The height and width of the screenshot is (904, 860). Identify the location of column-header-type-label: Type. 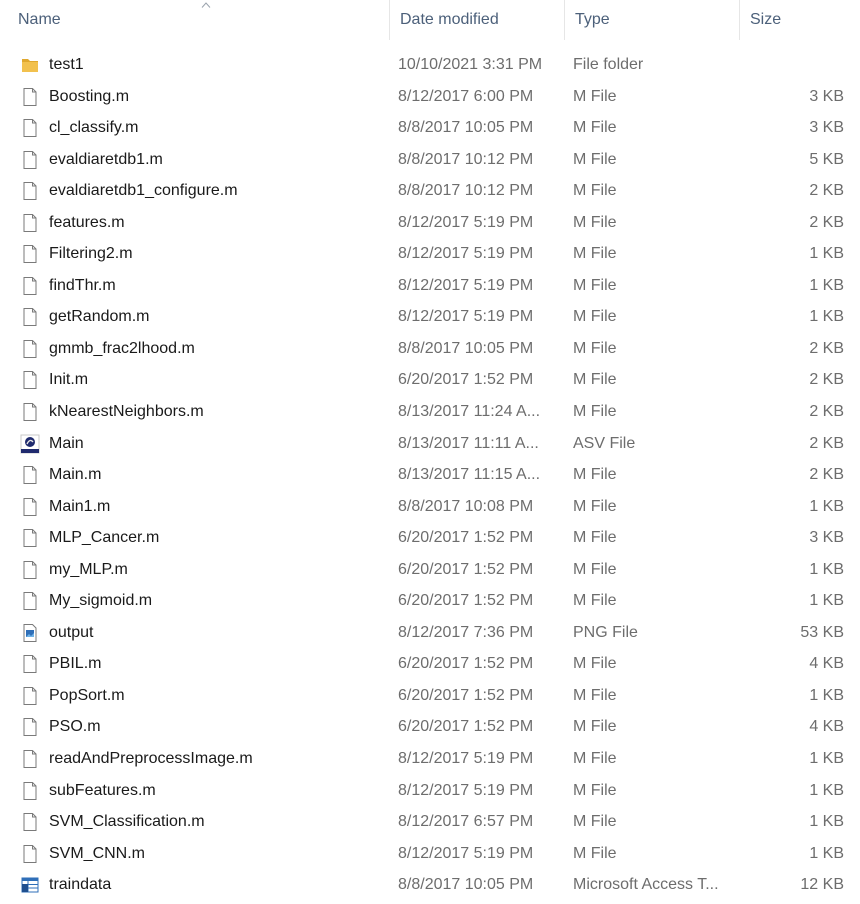
(592, 19).